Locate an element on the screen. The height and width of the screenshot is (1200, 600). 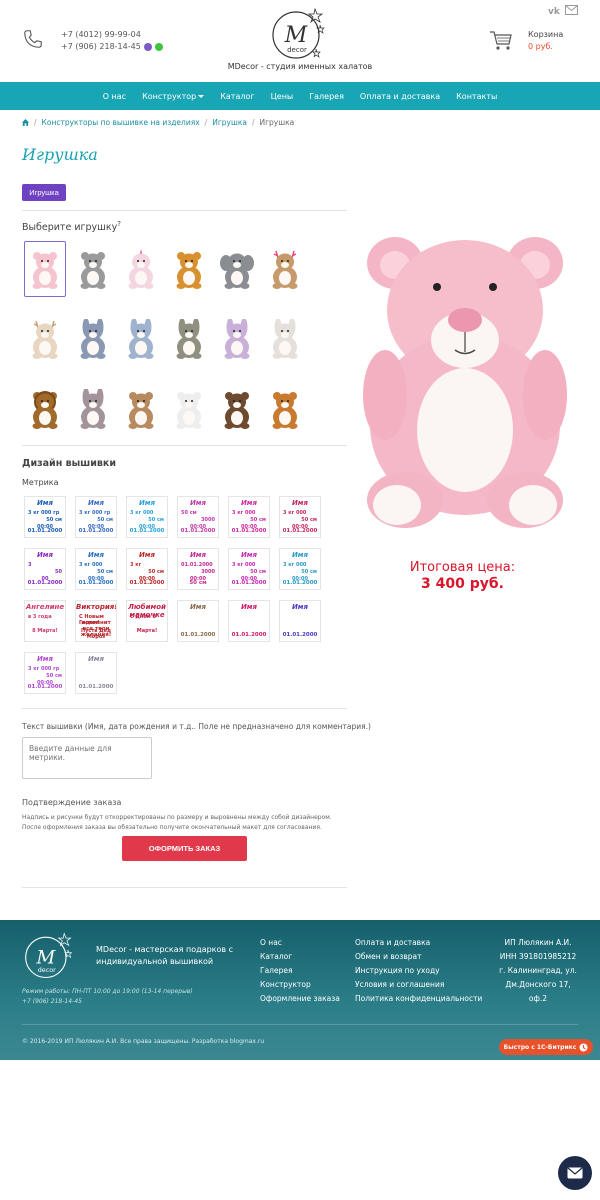
toy-unicorn-image is located at coordinates (141, 269).